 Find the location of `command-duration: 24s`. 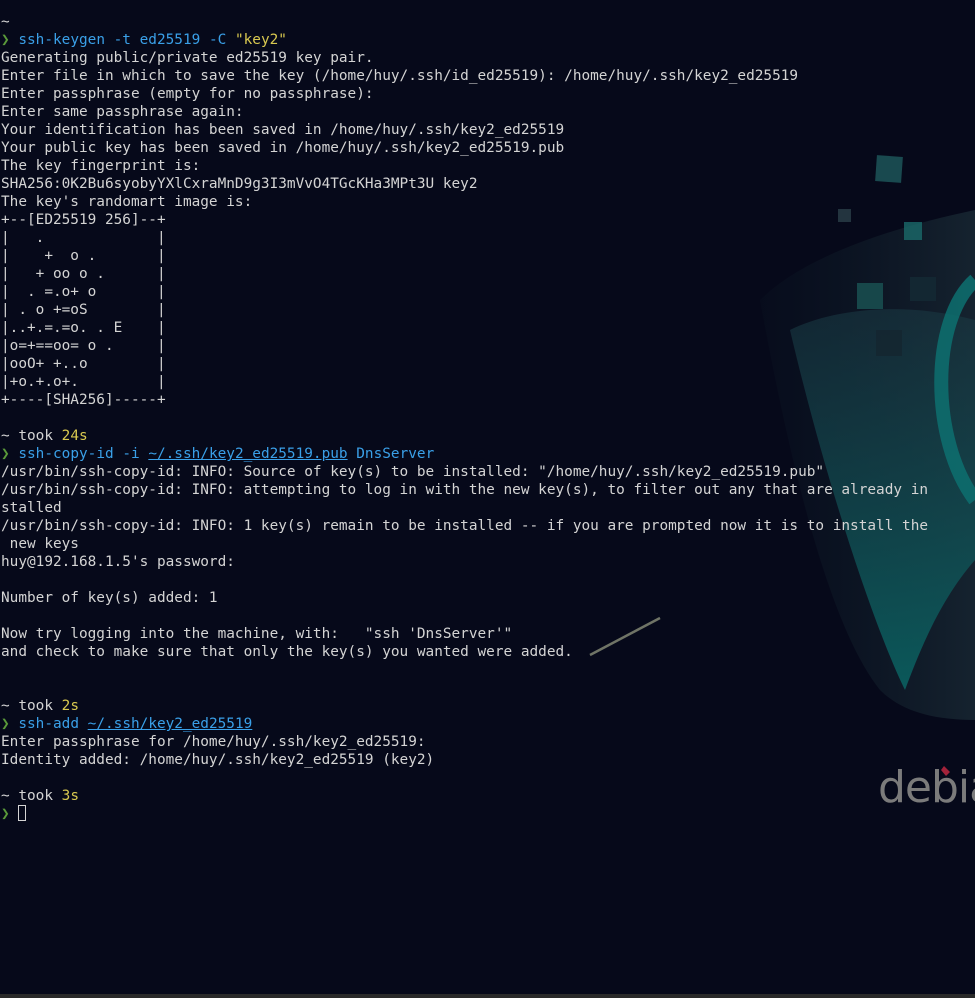

command-duration: 24s is located at coordinates (74, 436).